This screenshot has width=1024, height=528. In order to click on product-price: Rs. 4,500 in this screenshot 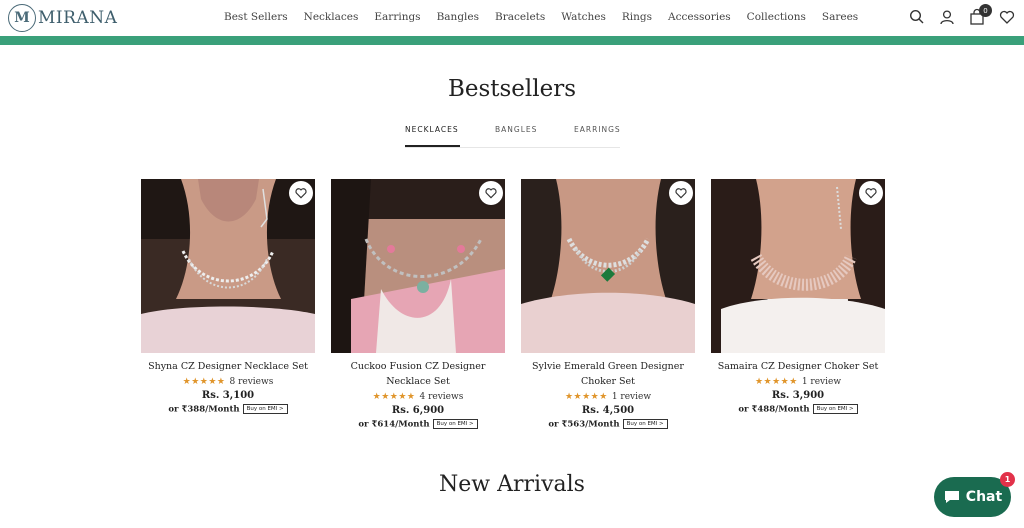, I will do `click(608, 410)`.